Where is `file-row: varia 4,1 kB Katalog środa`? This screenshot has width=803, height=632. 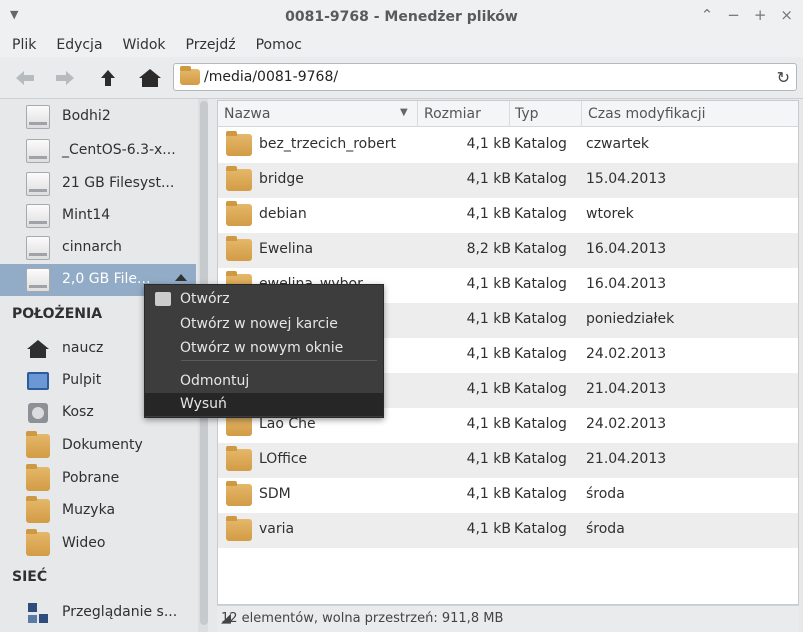
file-row: varia 4,1 kB Katalog środa is located at coordinates (508, 530).